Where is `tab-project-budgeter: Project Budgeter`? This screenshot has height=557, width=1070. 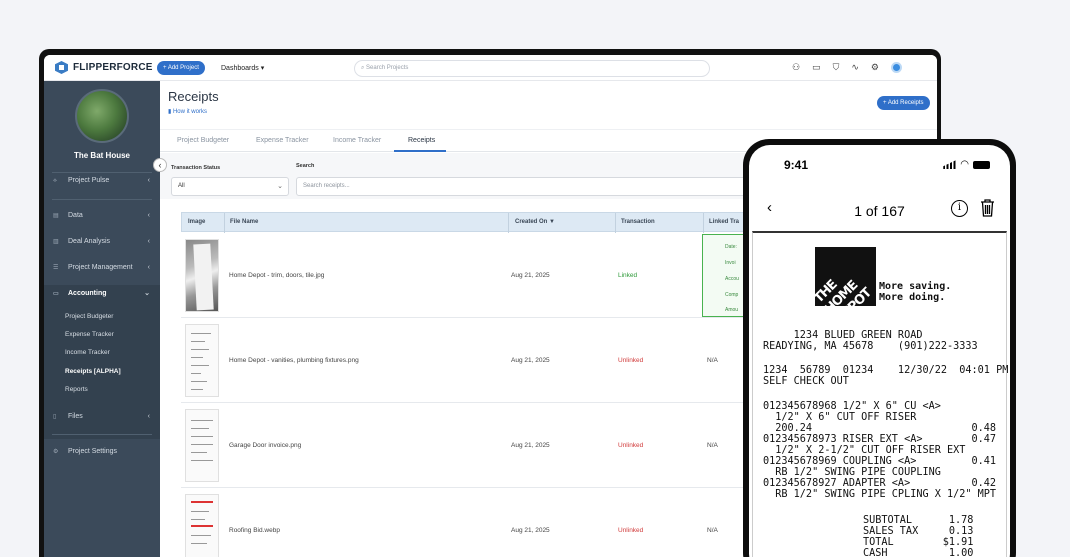
tab-project-budgeter: Project Budgeter is located at coordinates (203, 140).